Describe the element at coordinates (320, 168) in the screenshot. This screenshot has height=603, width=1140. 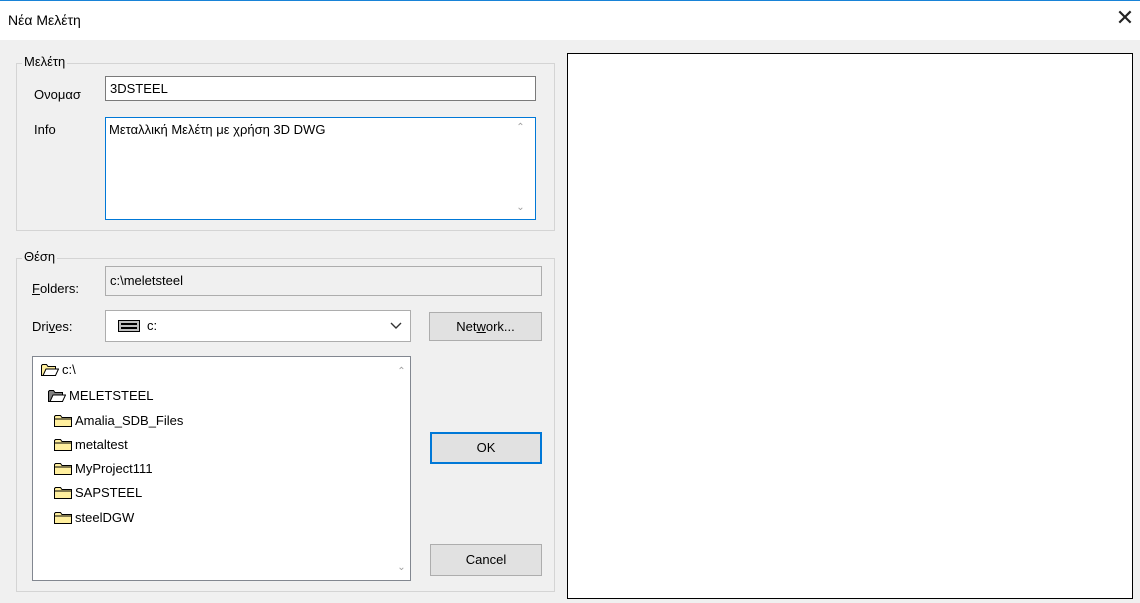
I see `info-textarea: Μεταλλική Μελέτη με χρήση 3D DWG` at that location.